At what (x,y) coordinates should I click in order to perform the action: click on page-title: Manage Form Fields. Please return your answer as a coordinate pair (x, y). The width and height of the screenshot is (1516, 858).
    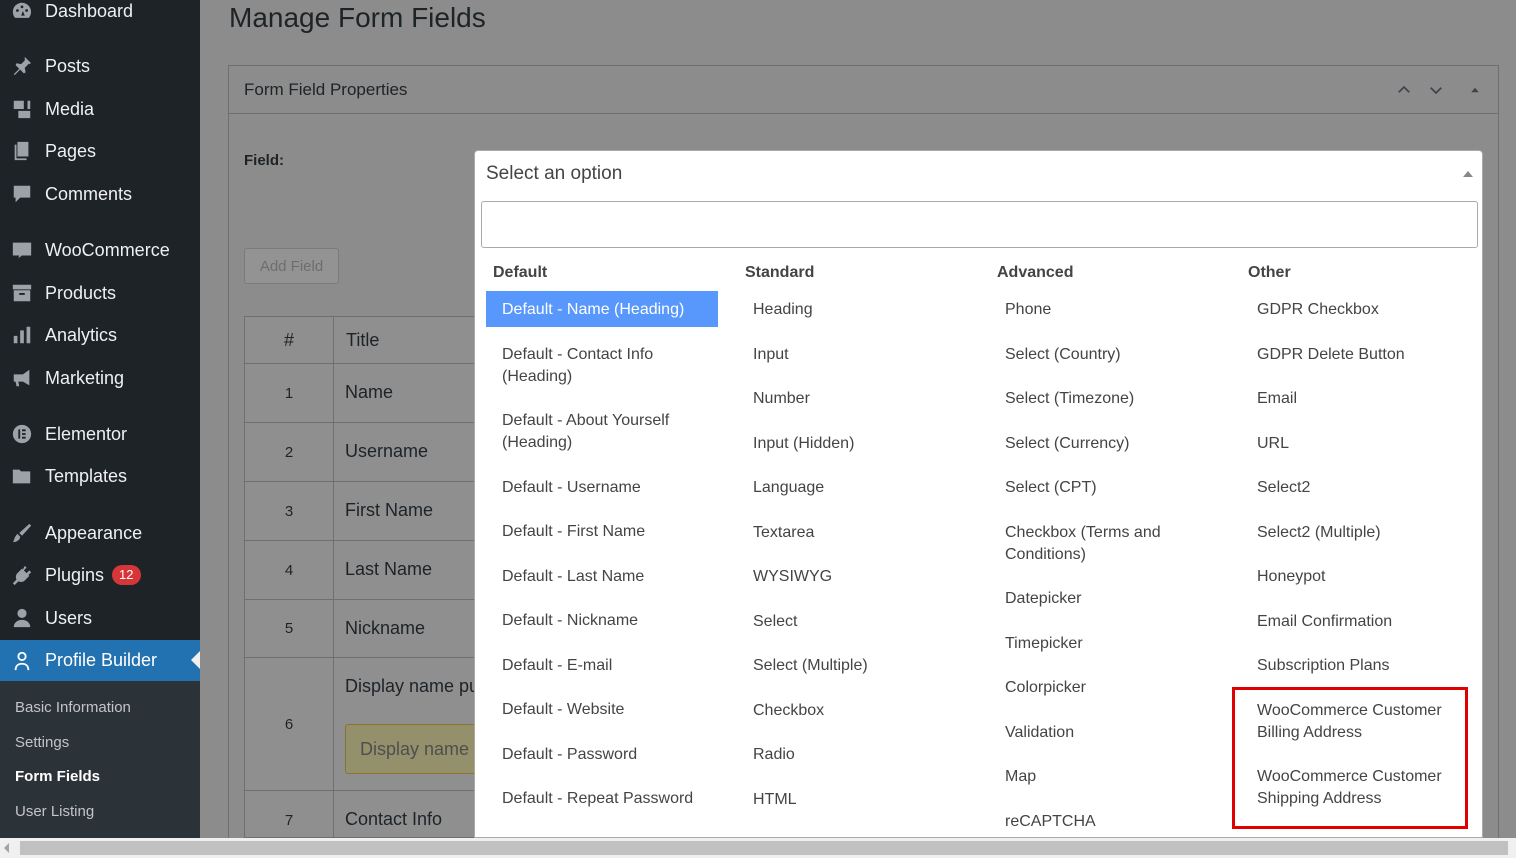
    Looking at the image, I should click on (357, 17).